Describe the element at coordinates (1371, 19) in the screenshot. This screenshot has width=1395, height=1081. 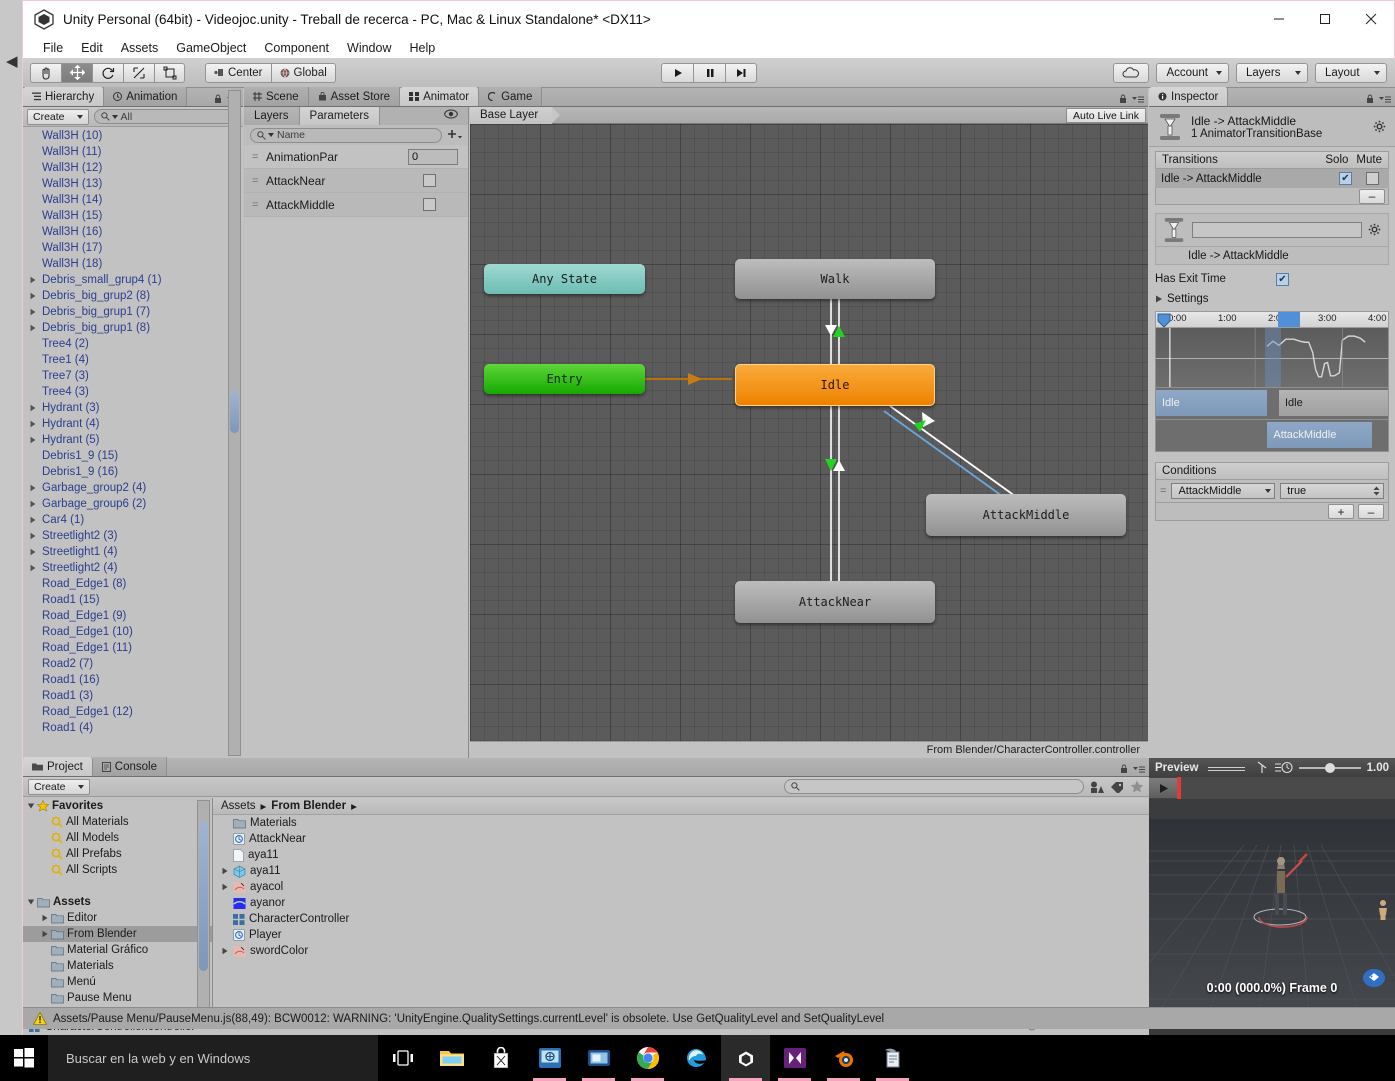
I see `close-button` at that location.